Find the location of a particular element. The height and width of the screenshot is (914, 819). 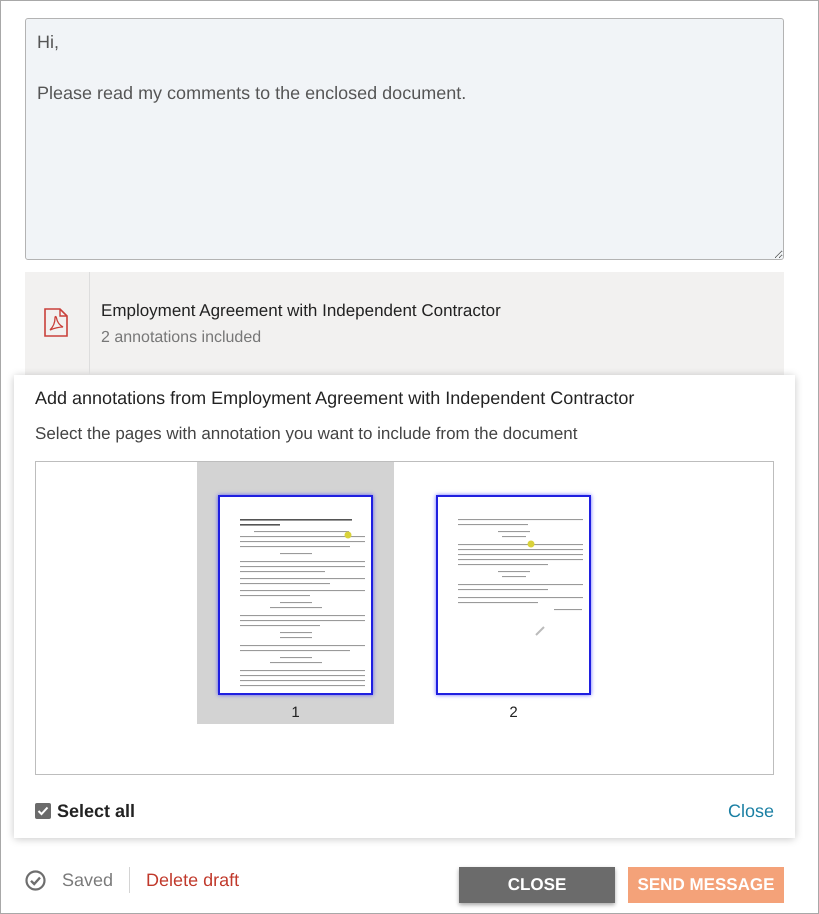

page-thumbnail: 2 is located at coordinates (513, 593).